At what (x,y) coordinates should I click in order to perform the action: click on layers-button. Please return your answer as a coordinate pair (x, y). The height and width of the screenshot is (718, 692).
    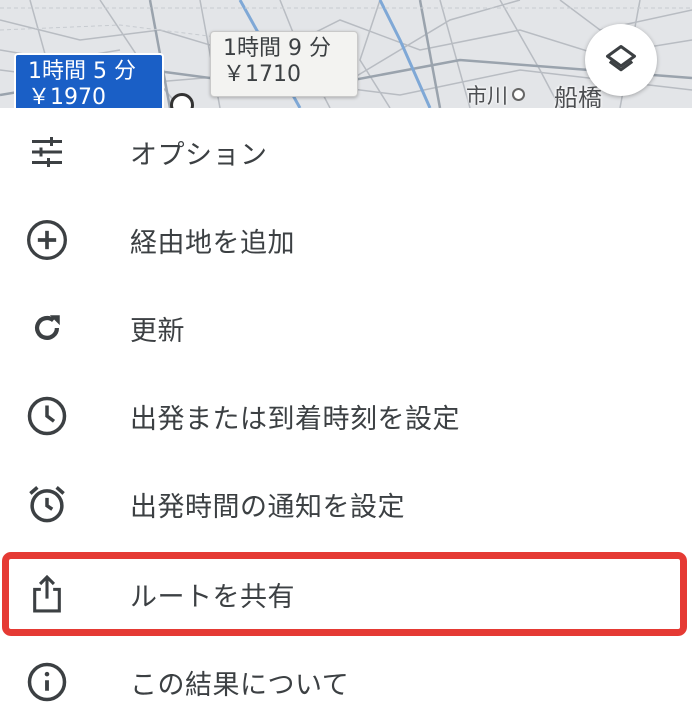
    Looking at the image, I should click on (621, 60).